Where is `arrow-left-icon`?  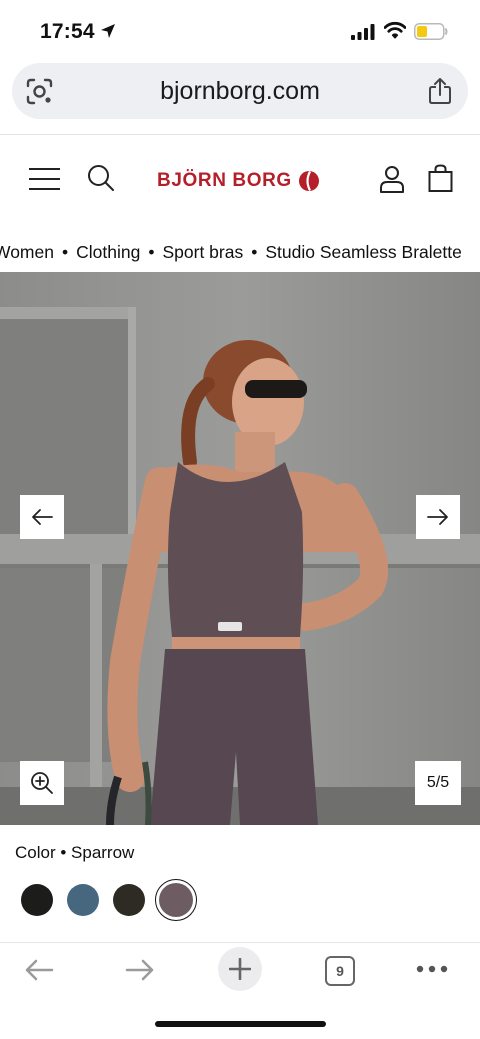
arrow-left-icon is located at coordinates (42, 517).